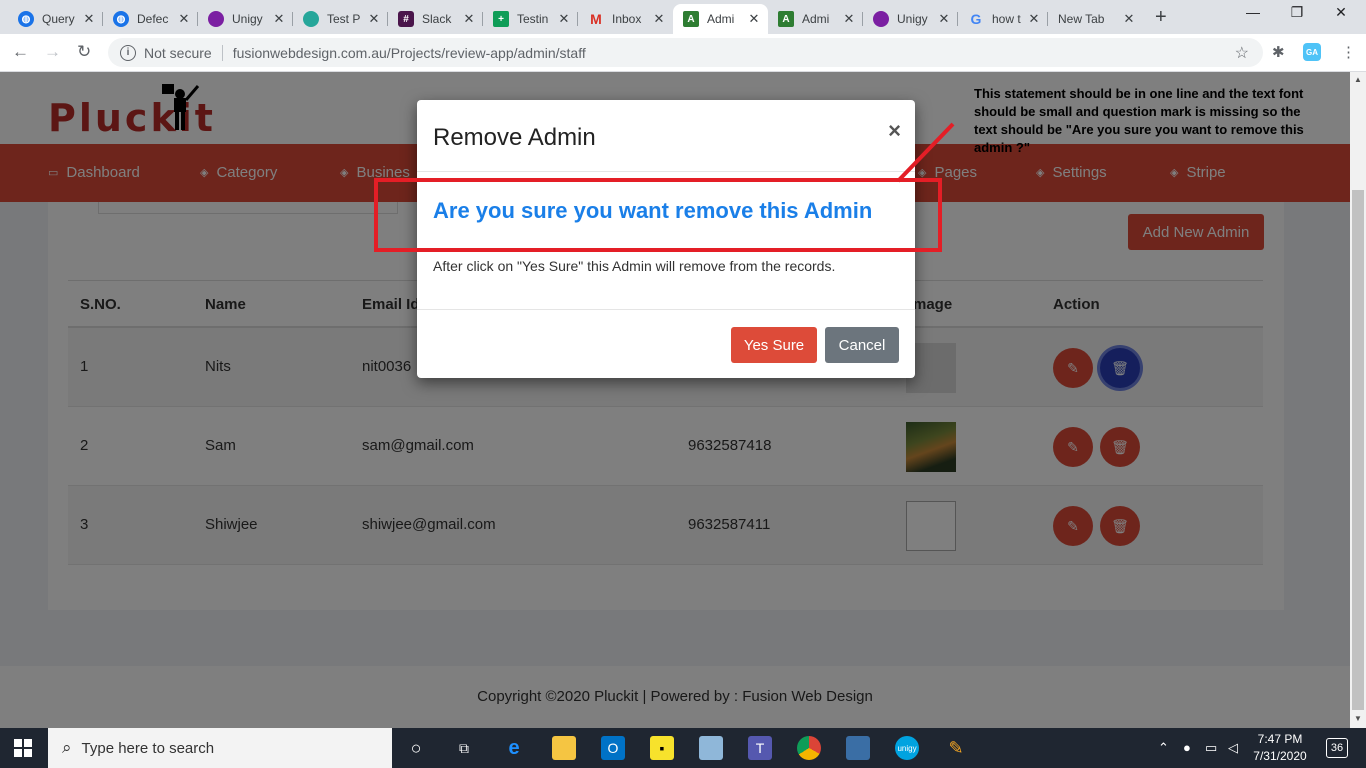  Describe the element at coordinates (1187, 747) in the screenshot. I see `microphone-icon: ●` at that location.